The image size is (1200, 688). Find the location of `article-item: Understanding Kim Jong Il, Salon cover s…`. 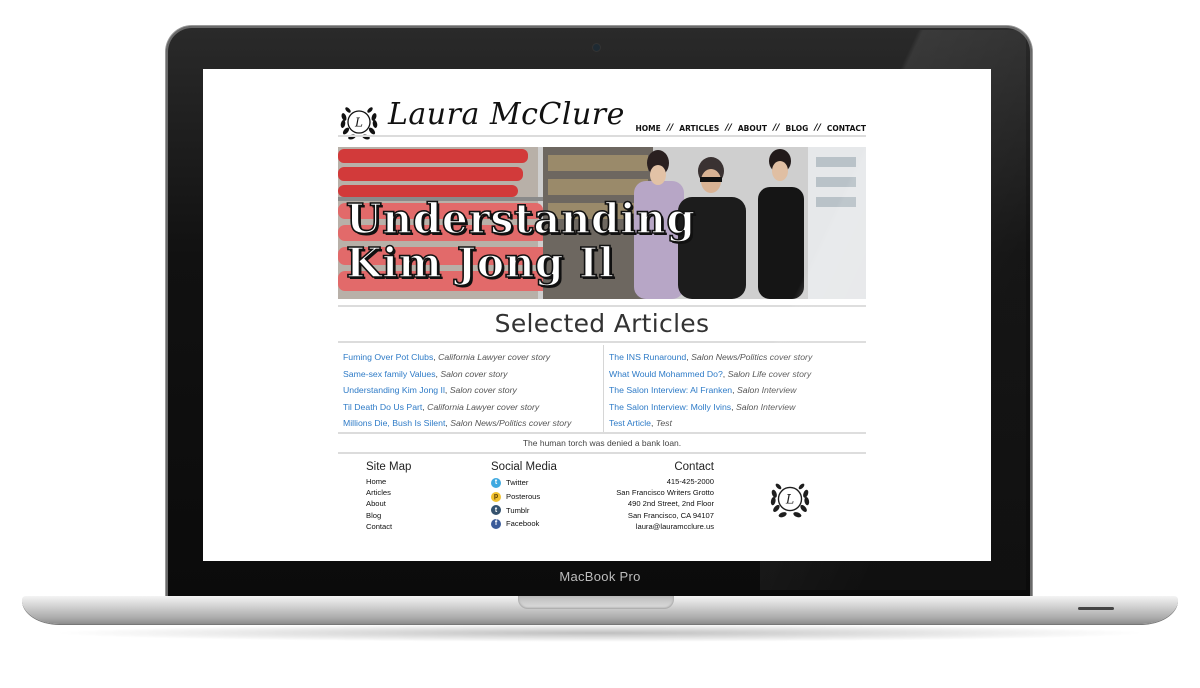

article-item: Understanding Kim Jong Il, Salon cover s… is located at coordinates (430, 390).